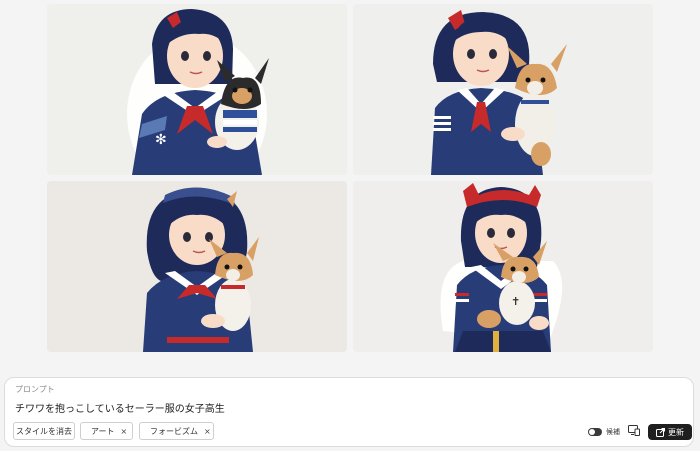 This screenshot has height=451, width=700. I want to click on candidates-label: 候補, so click(613, 432).